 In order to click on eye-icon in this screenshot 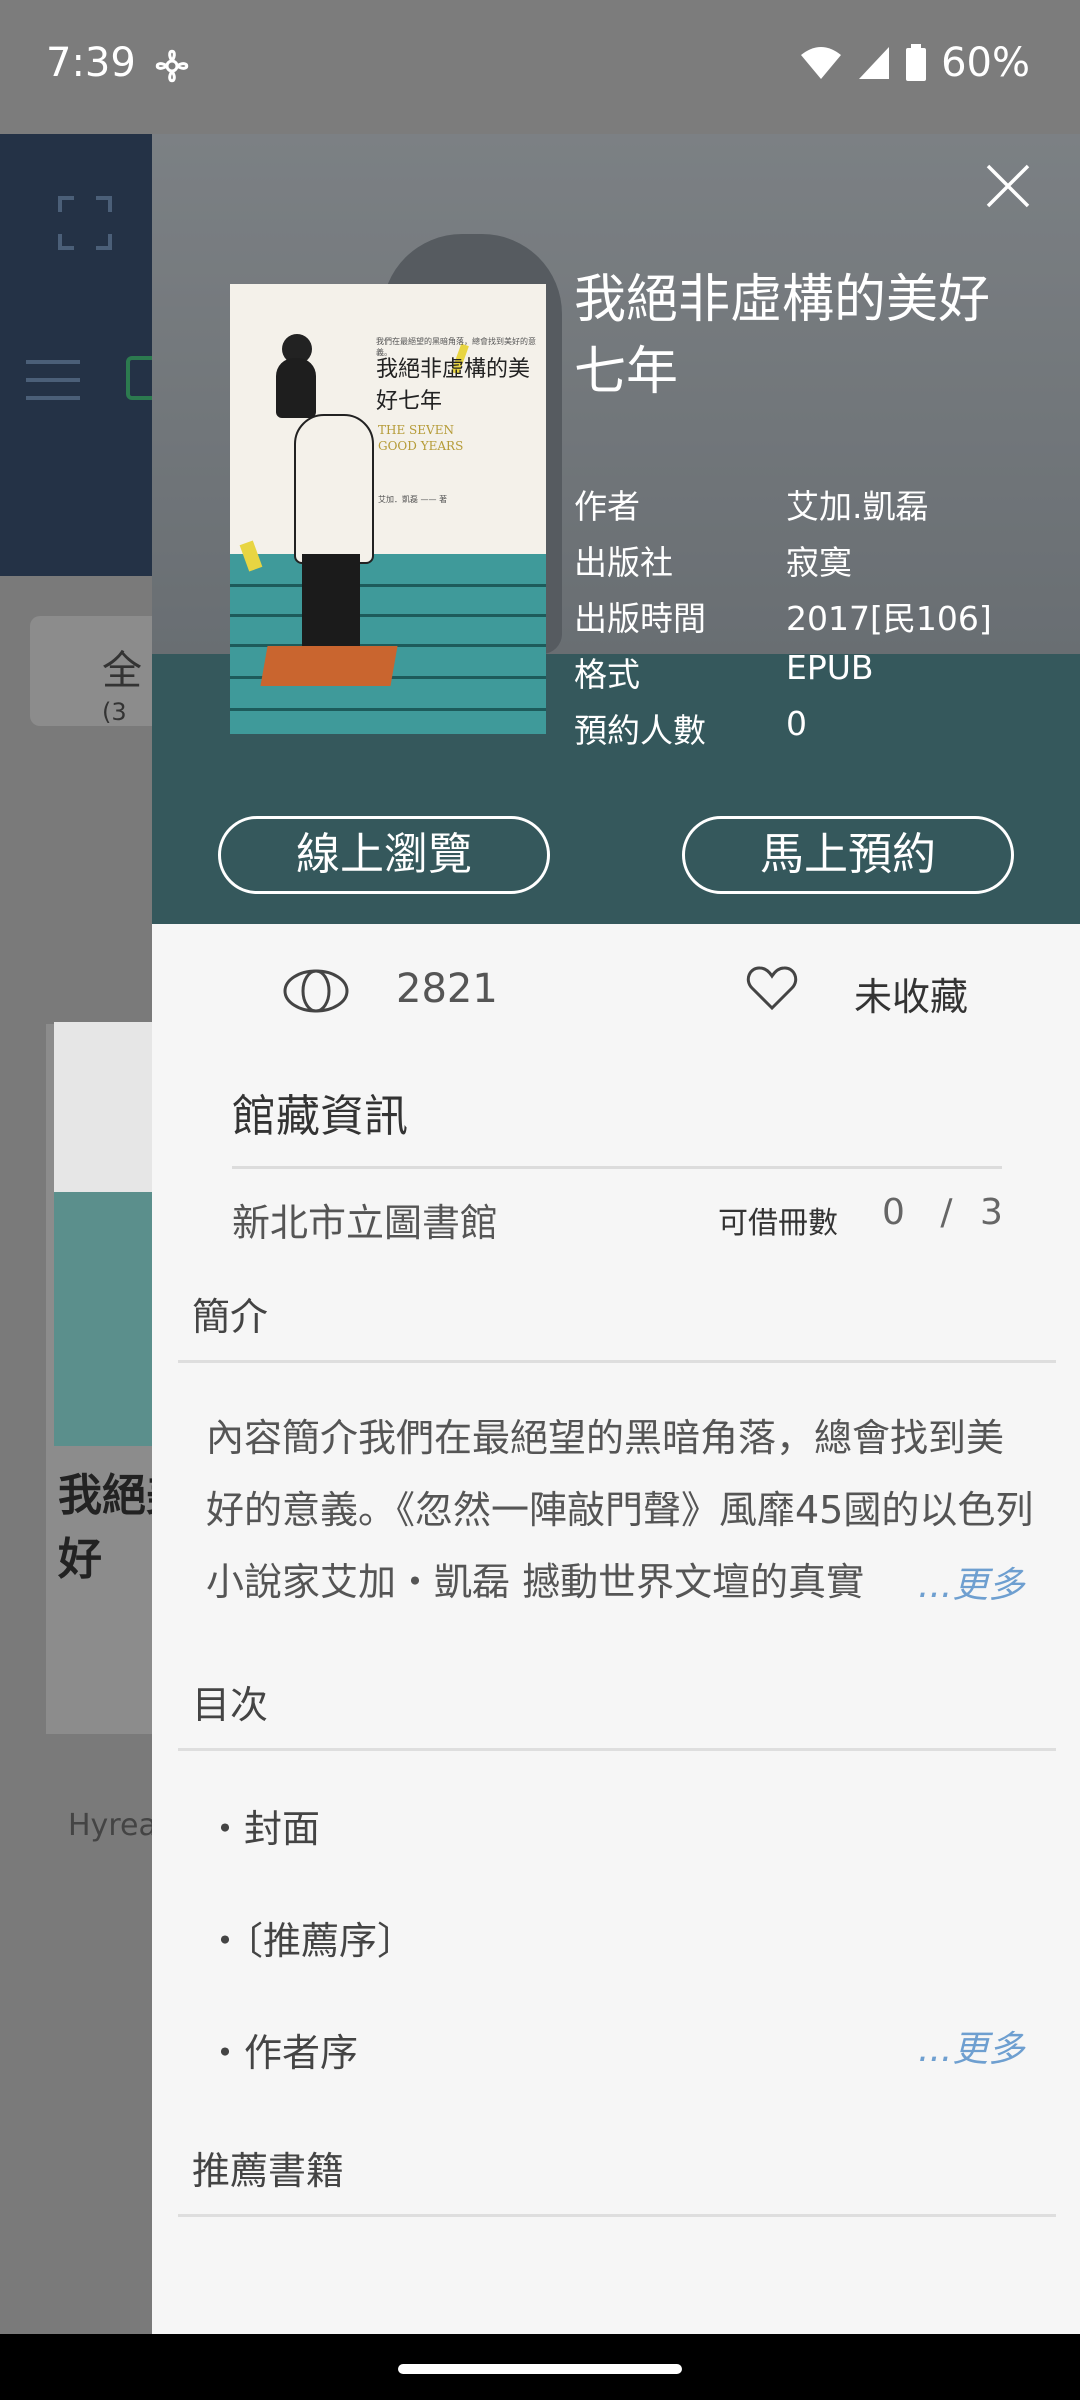, I will do `click(316, 991)`.